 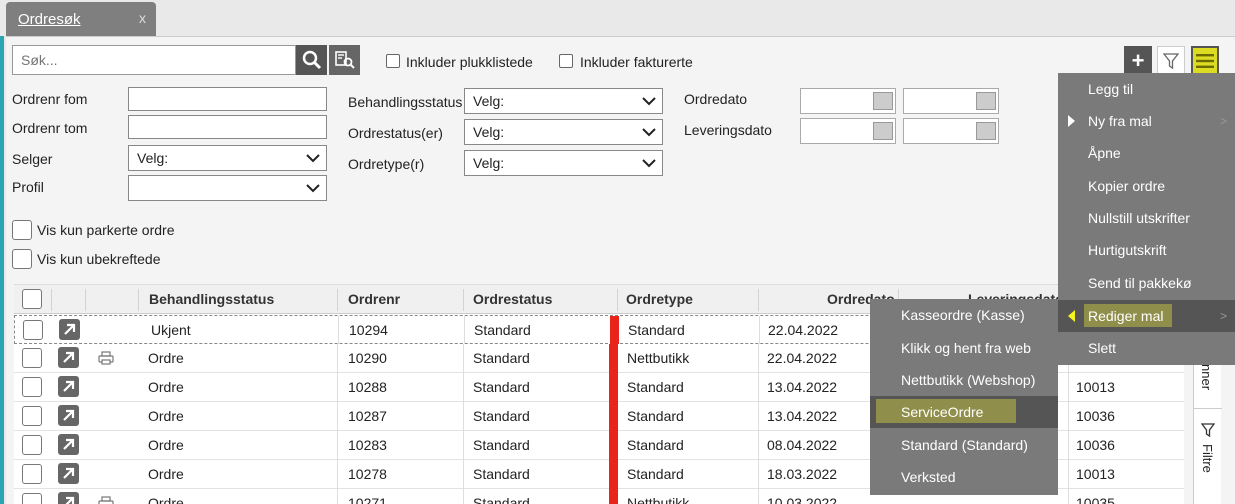 I want to click on column-header-behandlingsstatus: Behandlingsstatus, so click(x=211, y=299).